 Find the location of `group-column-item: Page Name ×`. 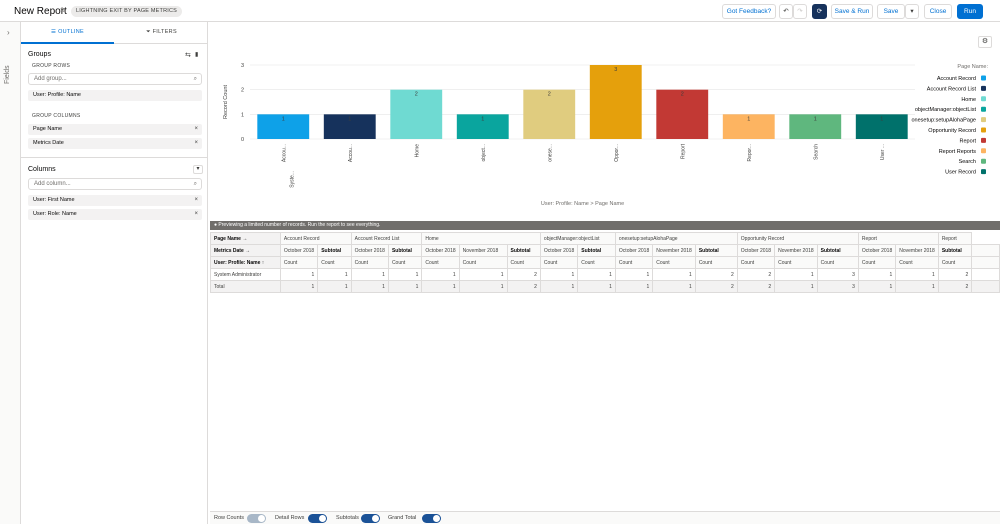

group-column-item: Page Name × is located at coordinates (115, 129).